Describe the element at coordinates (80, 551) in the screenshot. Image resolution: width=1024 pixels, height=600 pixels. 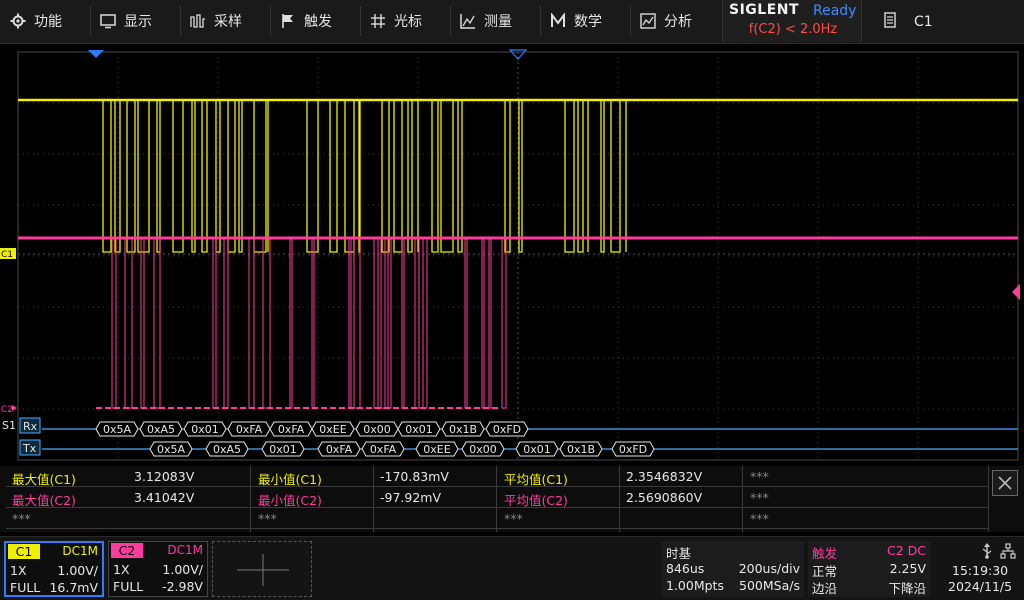
I see `ch1-coupling: DC1M` at that location.